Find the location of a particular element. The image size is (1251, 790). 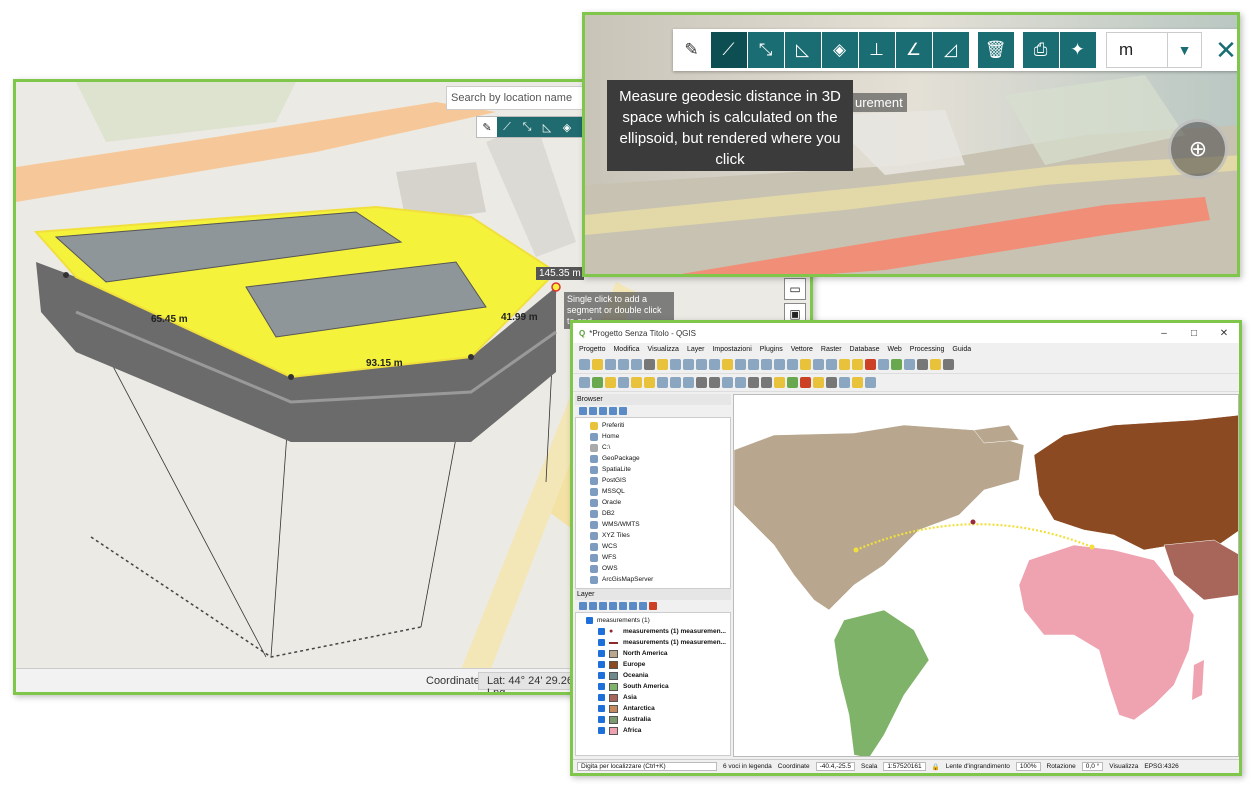

style-icon is located at coordinates (583, 606).